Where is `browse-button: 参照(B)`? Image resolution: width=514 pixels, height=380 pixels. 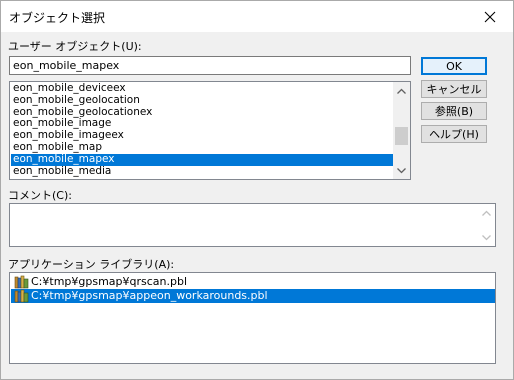
browse-button: 参照(B) is located at coordinates (454, 111).